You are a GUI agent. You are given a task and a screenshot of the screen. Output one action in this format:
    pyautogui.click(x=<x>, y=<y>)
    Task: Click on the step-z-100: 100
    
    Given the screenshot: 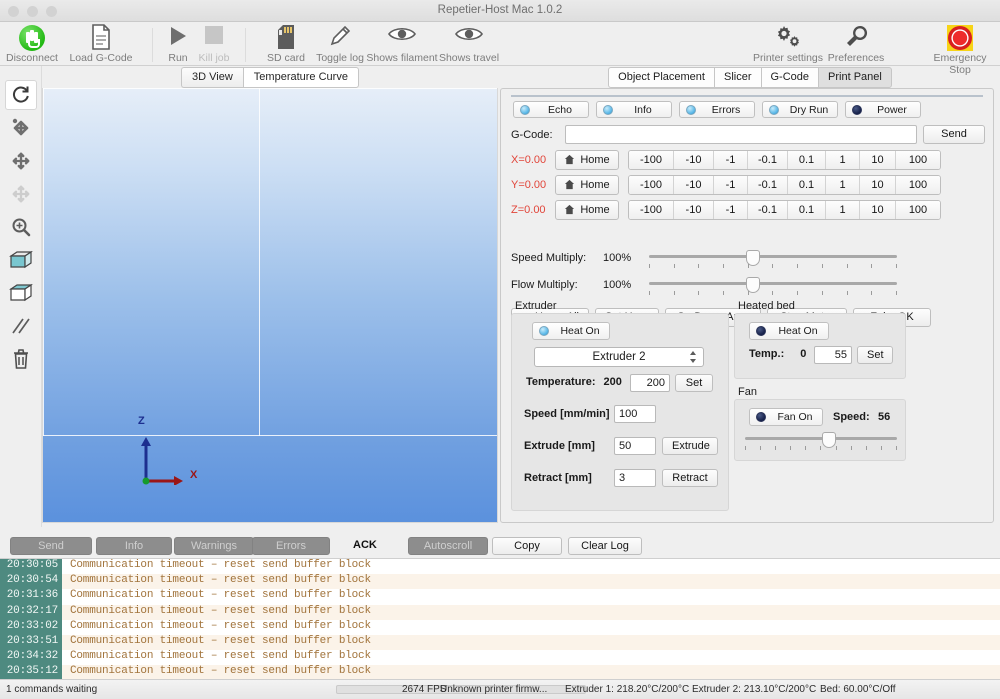 What is the action you would take?
    pyautogui.click(x=918, y=209)
    